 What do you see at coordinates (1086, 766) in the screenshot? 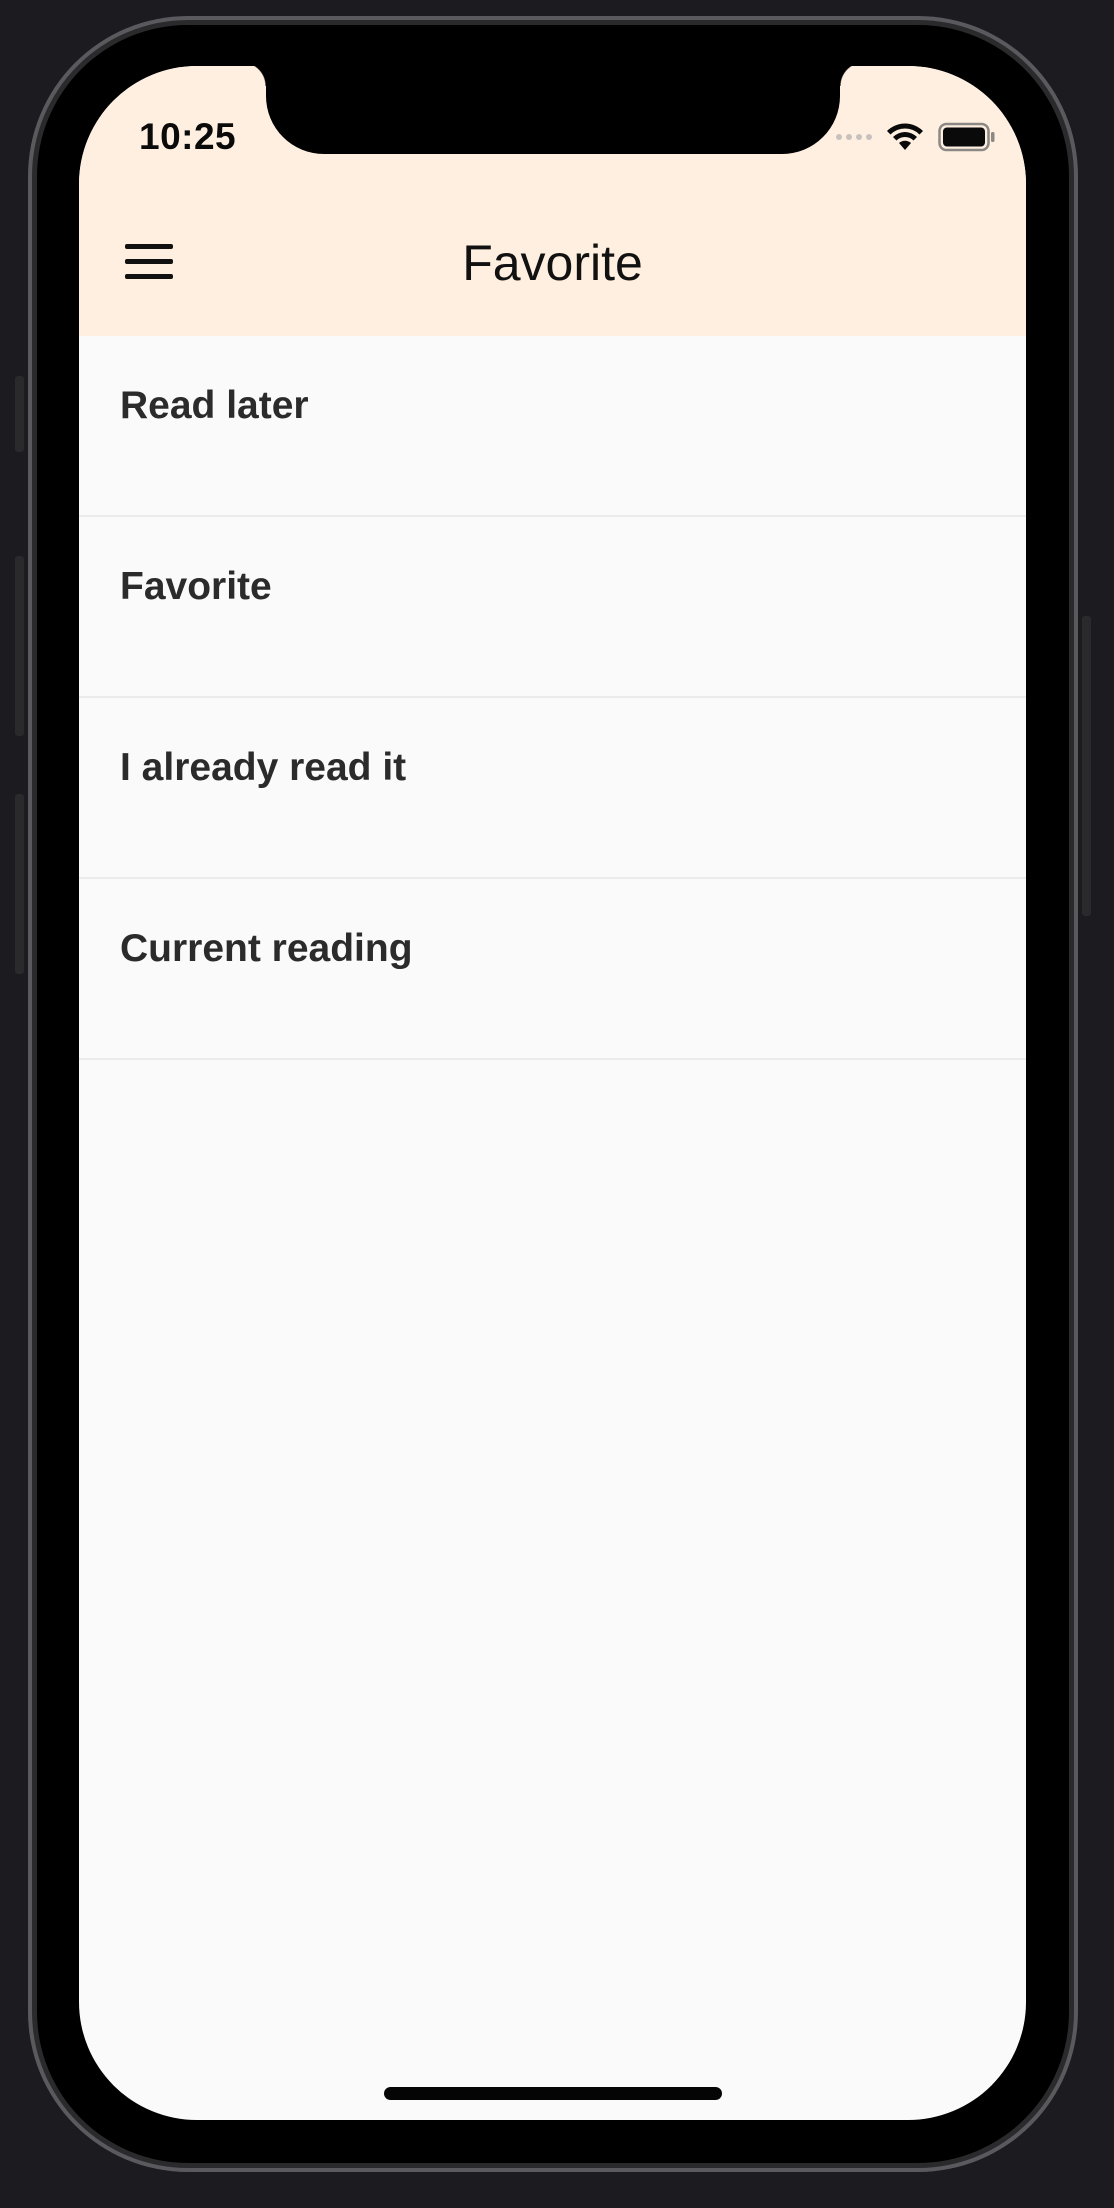
I see `power-button` at bounding box center [1086, 766].